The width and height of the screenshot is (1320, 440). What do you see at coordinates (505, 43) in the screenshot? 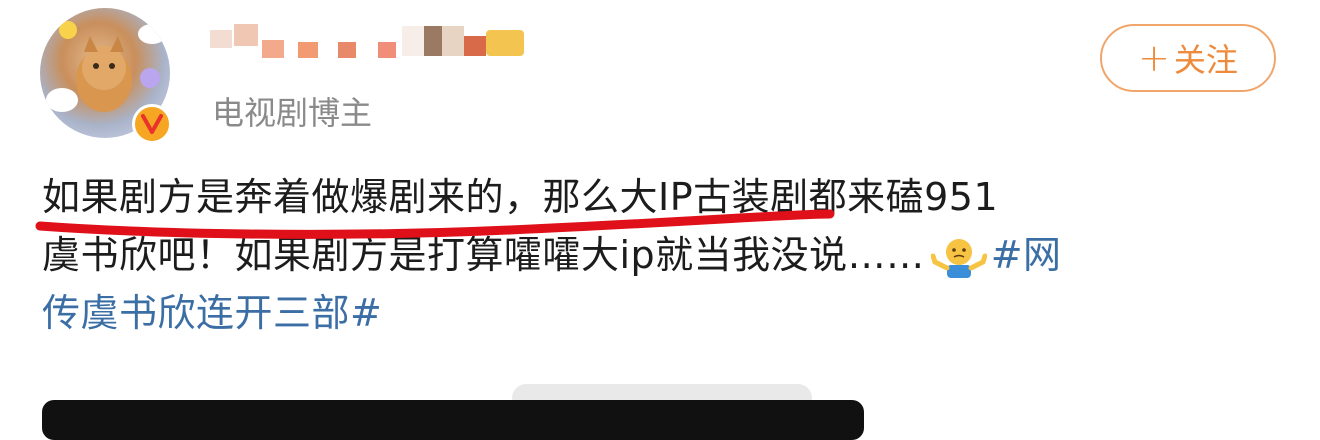
I see `member-badge-icon` at bounding box center [505, 43].